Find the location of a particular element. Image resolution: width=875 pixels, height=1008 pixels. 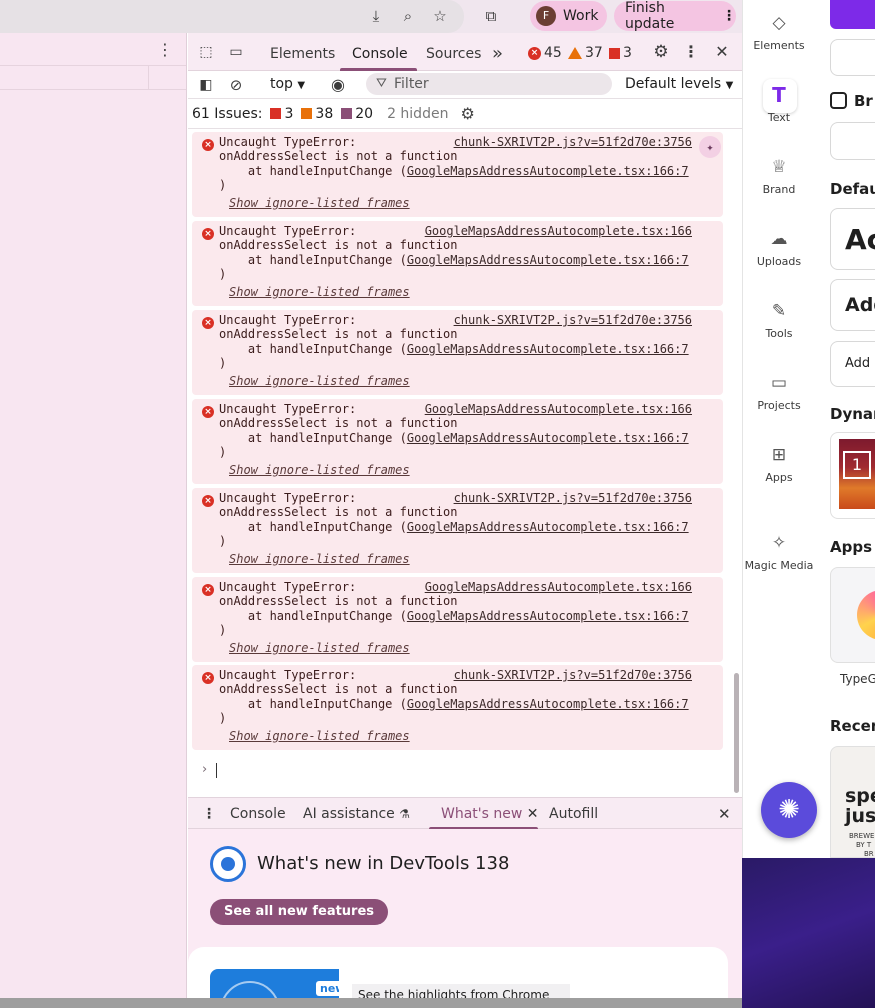

stack-prefix: at handleInputChange ( is located at coordinates (313, 527).